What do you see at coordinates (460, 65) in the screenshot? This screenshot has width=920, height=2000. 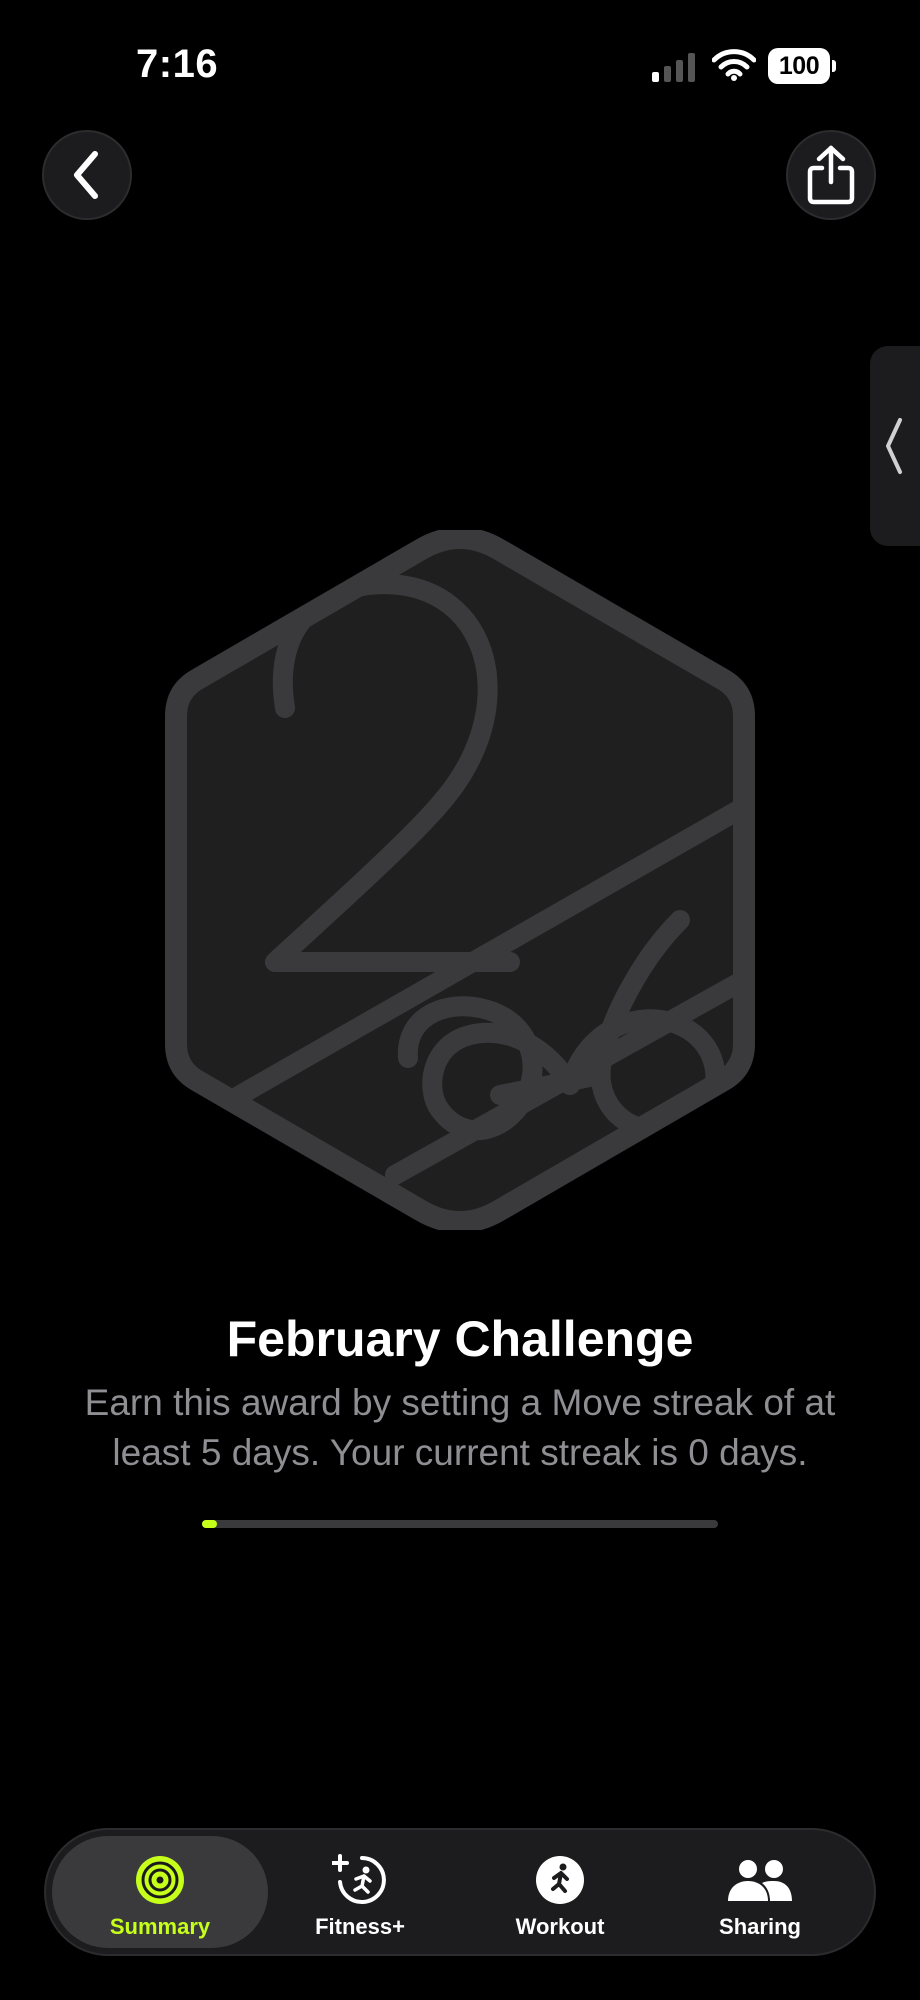 I see `status-bar: 7:16 100` at bounding box center [460, 65].